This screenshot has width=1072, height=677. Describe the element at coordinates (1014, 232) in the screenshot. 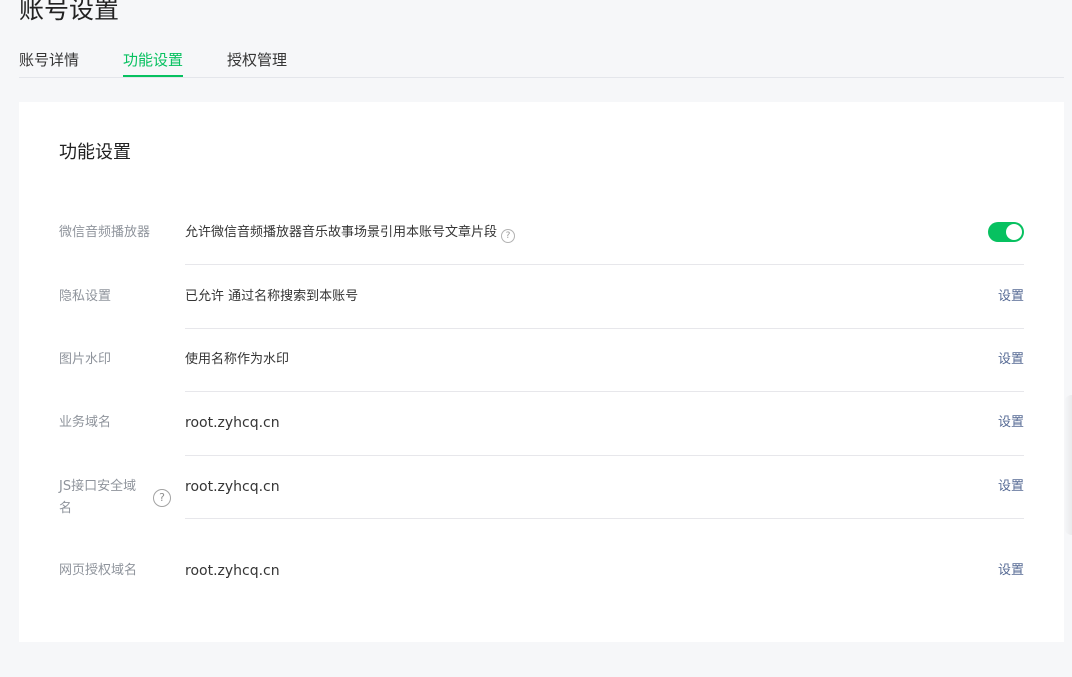

I see `toggle-knob` at that location.